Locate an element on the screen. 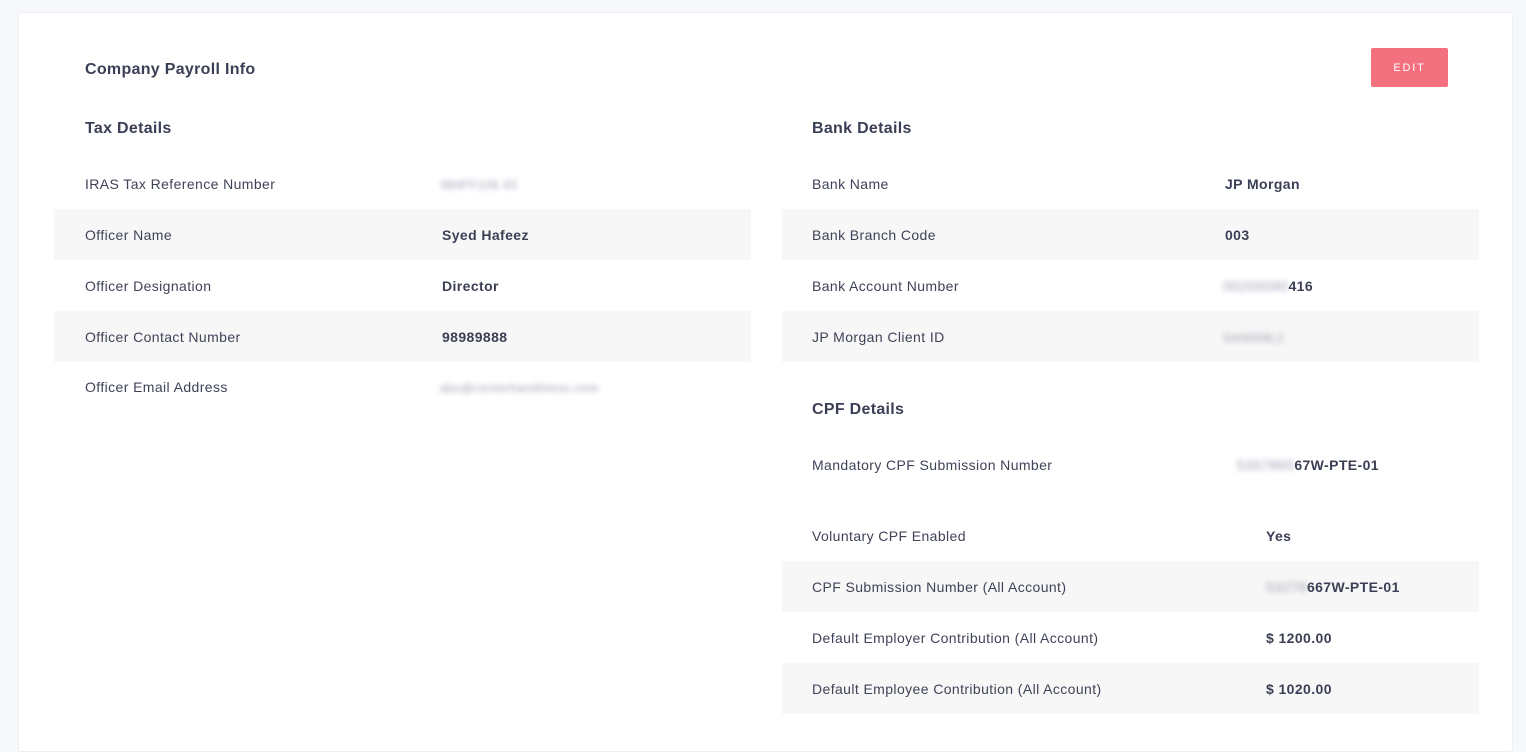 This screenshot has height=752, width=1526. page-title: Company Payroll Info is located at coordinates (170, 69).